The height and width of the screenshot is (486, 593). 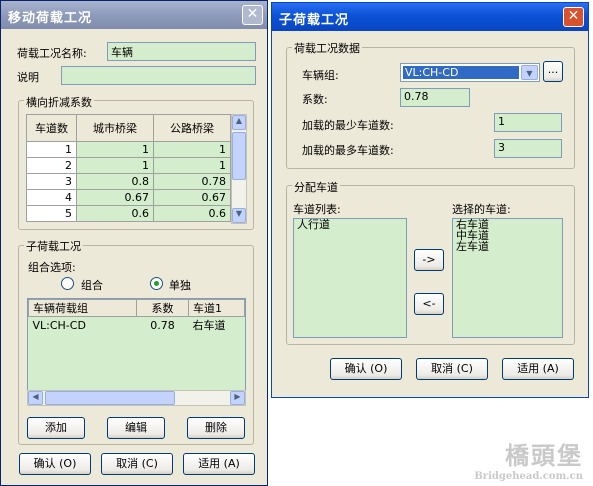 What do you see at coordinates (461, 72) in the screenshot?
I see `vehicle-group-value: VL:CH-CD` at bounding box center [461, 72].